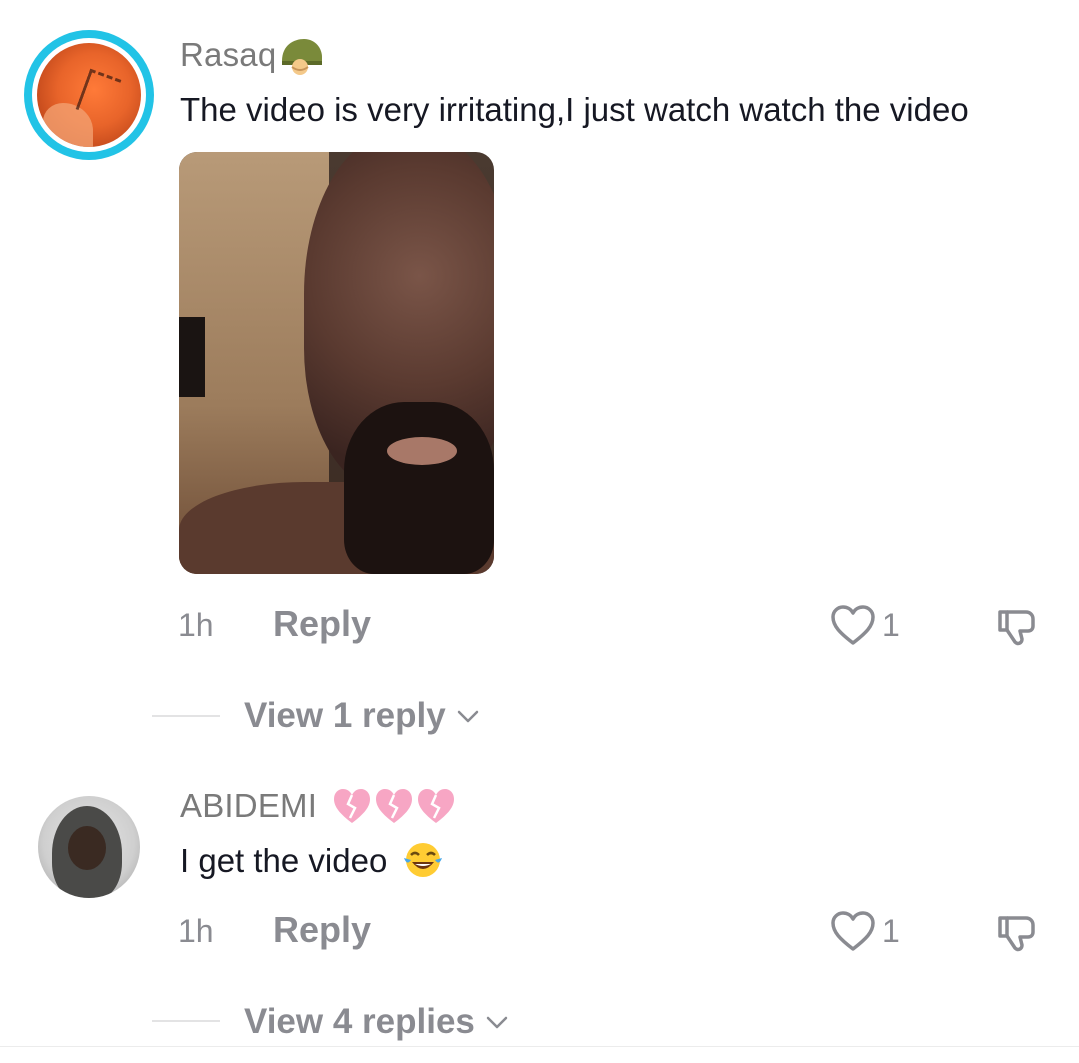  What do you see at coordinates (322, 930) in the screenshot?
I see `reply-button: Reply` at bounding box center [322, 930].